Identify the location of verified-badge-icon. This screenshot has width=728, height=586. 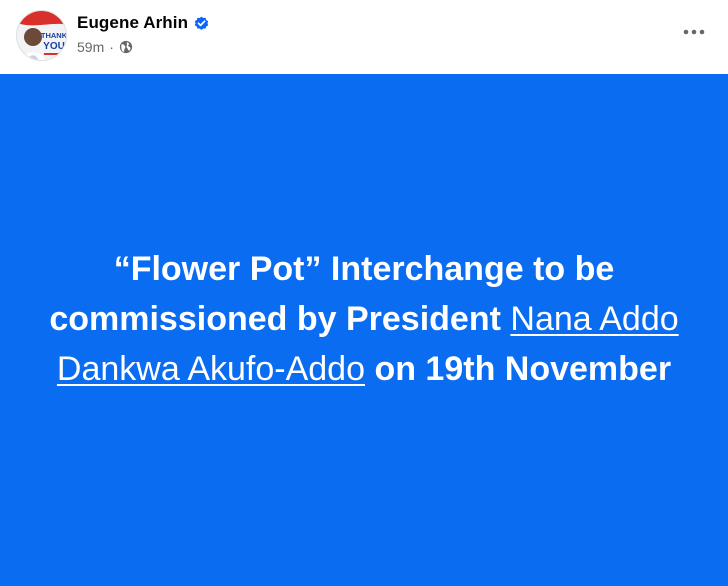
(201, 23).